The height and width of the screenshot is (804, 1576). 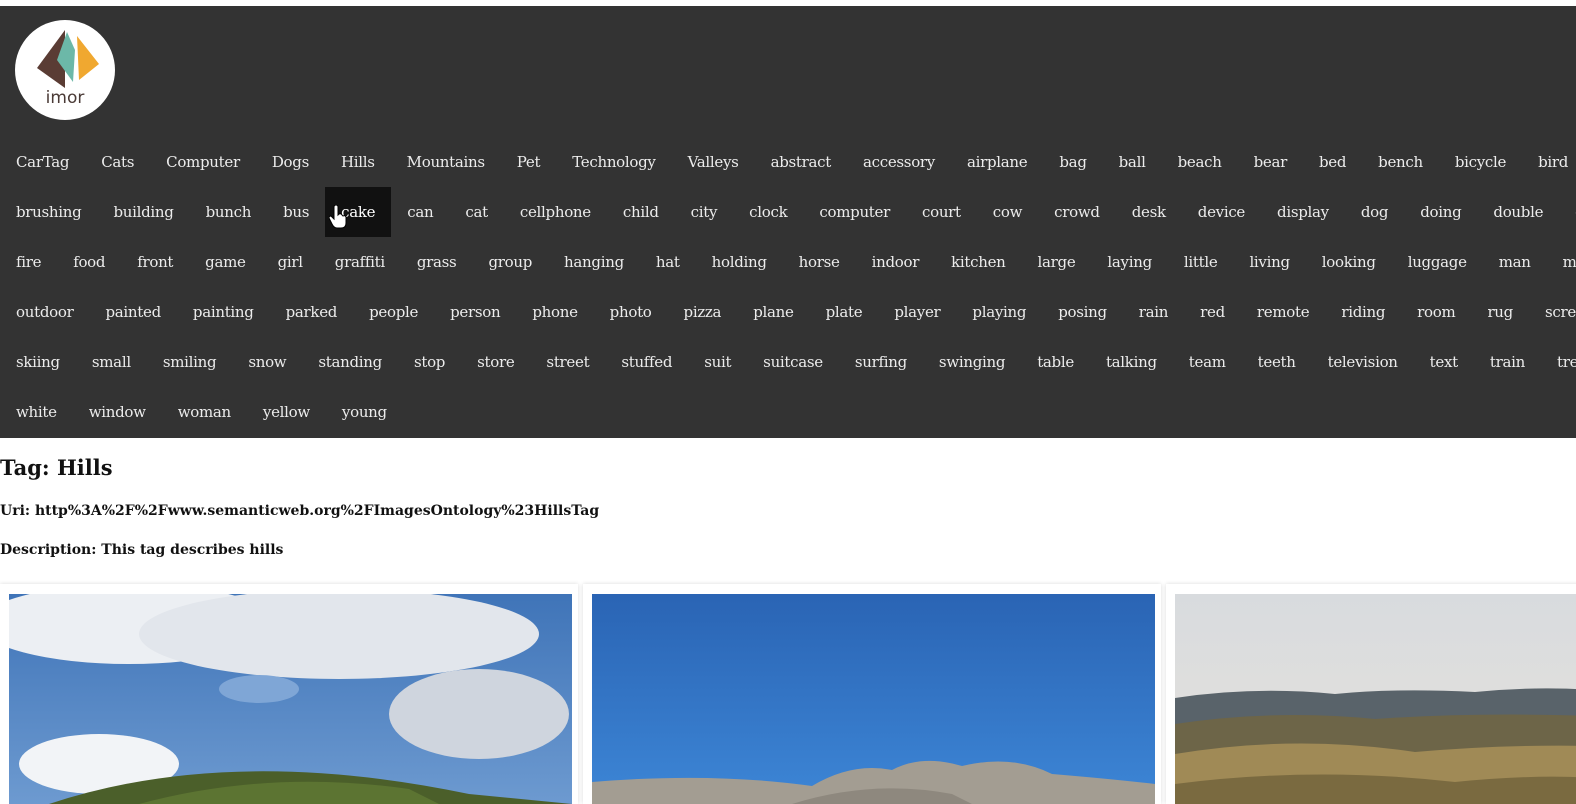 What do you see at coordinates (1332, 162) in the screenshot?
I see `tag-link-bed: bed` at bounding box center [1332, 162].